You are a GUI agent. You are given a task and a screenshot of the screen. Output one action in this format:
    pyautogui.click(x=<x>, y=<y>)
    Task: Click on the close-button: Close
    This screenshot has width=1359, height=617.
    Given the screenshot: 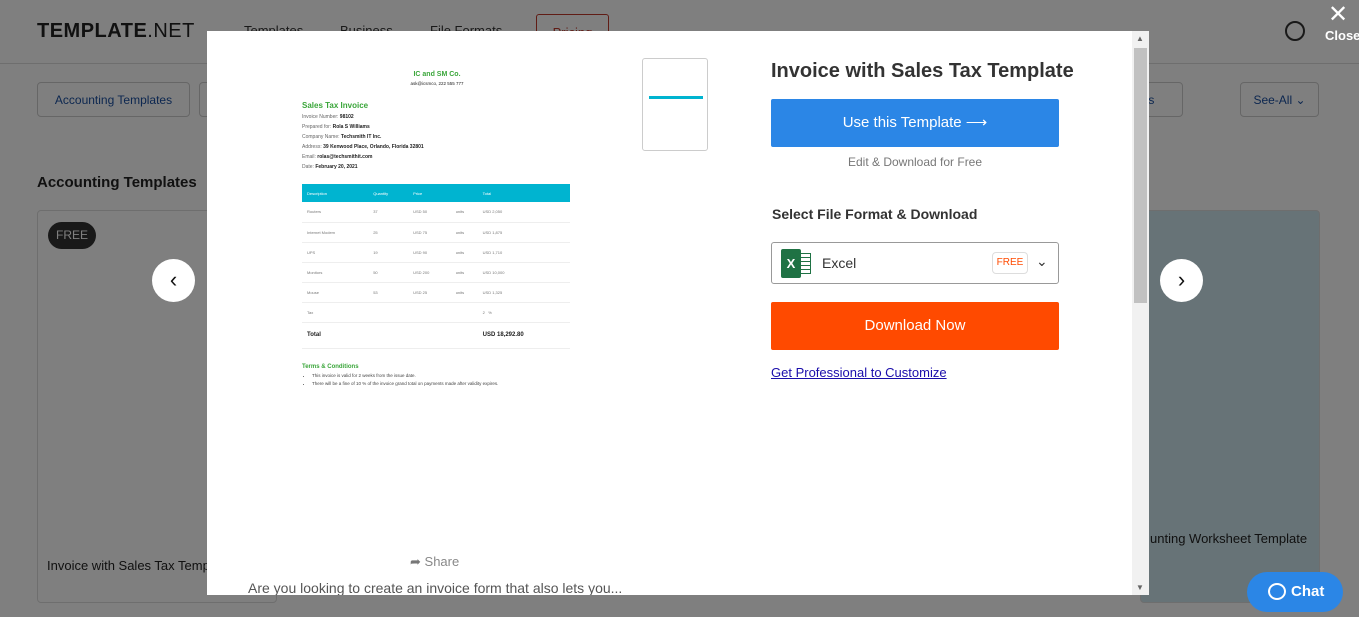 What is the action you would take?
    pyautogui.click(x=1342, y=35)
    